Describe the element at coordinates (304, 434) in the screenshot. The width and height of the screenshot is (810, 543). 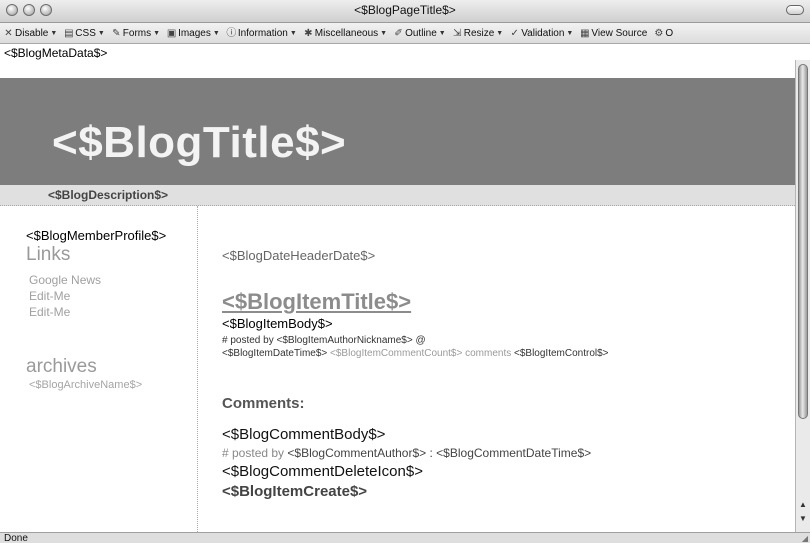
I see `comment-body: <$BlogCommentBody$>` at that location.